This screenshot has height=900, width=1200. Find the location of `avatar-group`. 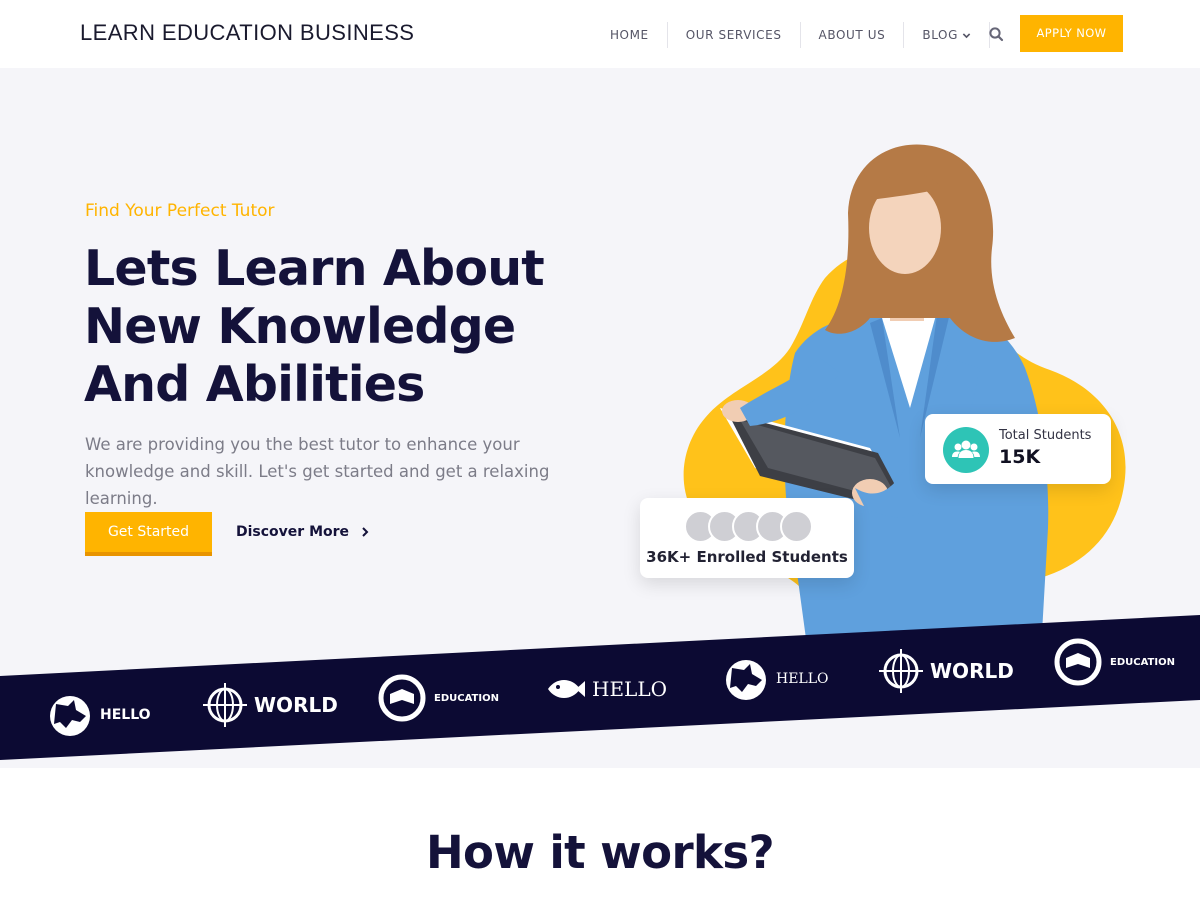

avatar-group is located at coordinates (748, 526).